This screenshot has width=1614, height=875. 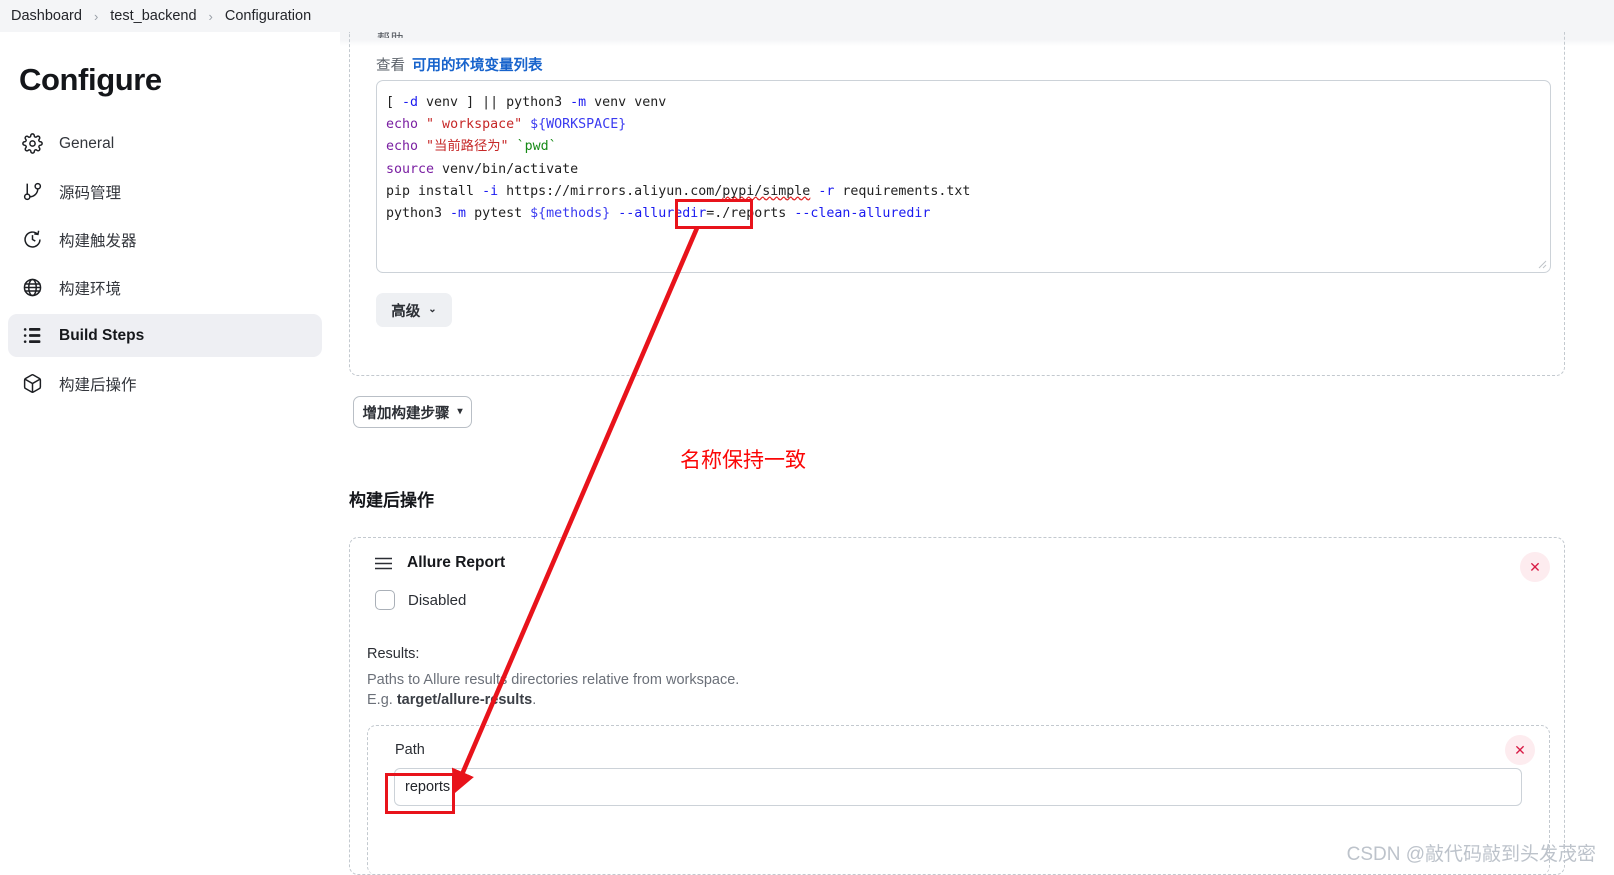 What do you see at coordinates (165, 143) in the screenshot?
I see `sidebar-item-general: General` at bounding box center [165, 143].